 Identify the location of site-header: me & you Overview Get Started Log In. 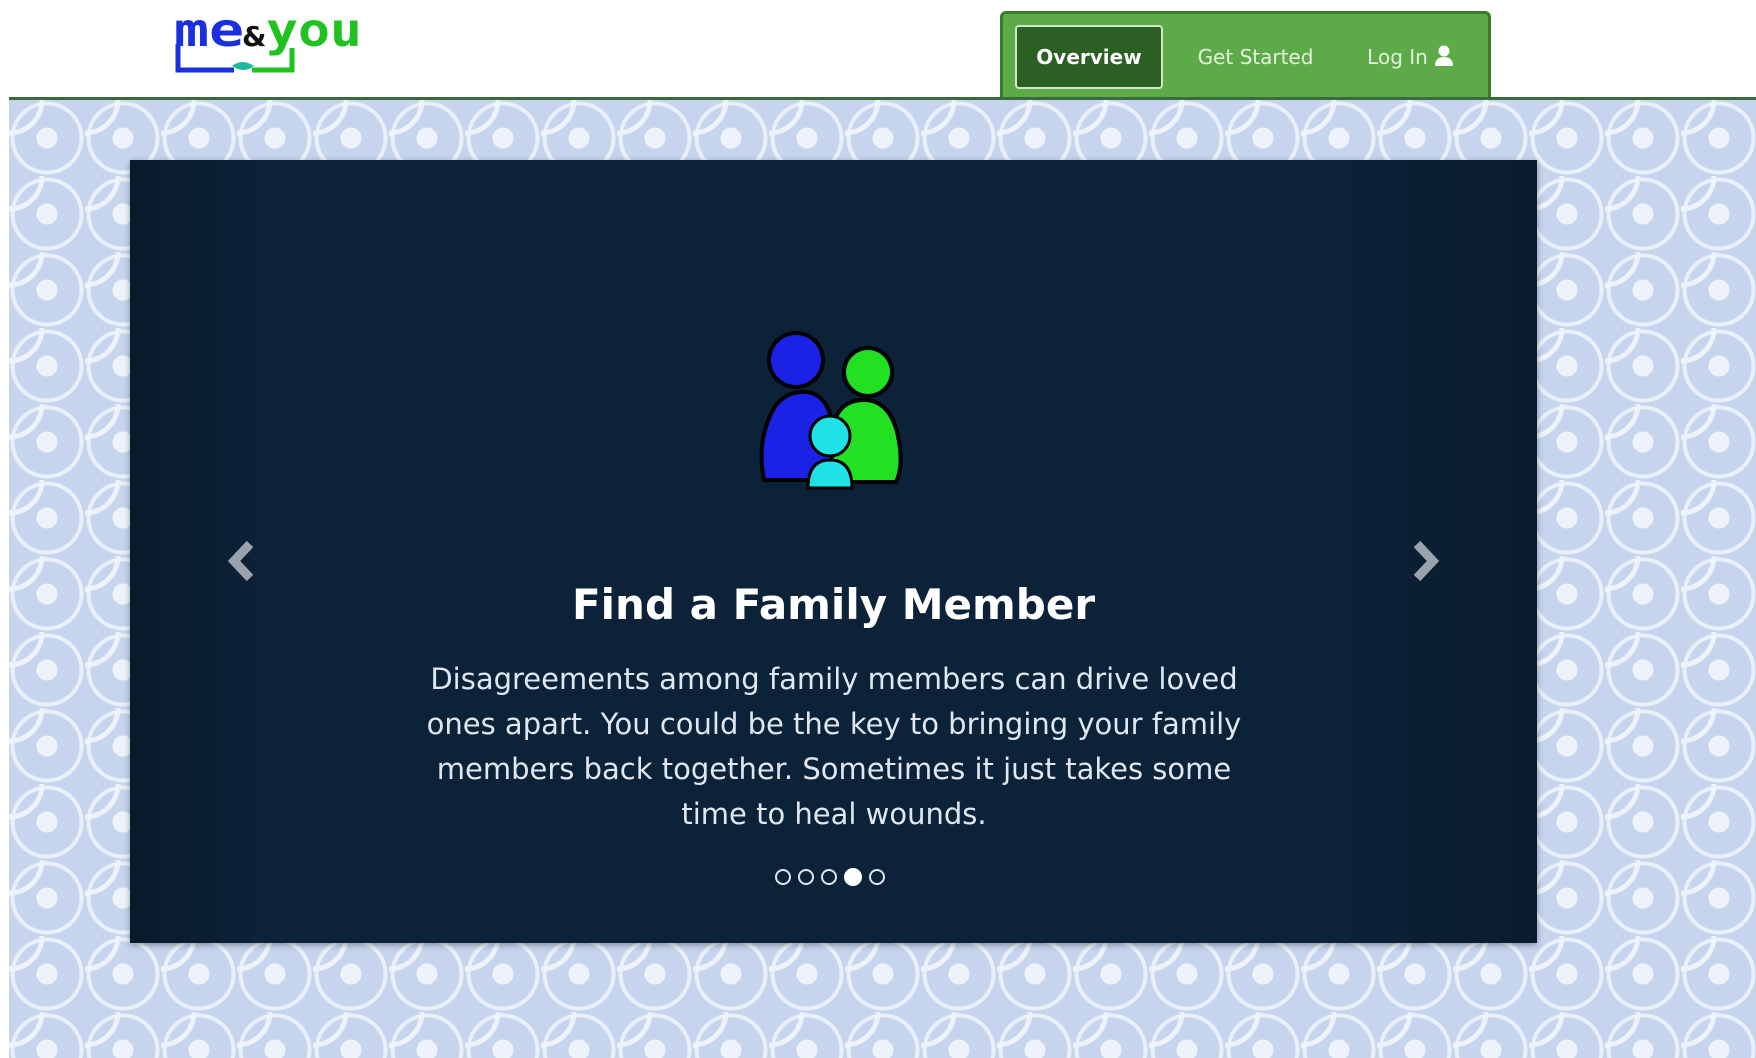
(878, 49).